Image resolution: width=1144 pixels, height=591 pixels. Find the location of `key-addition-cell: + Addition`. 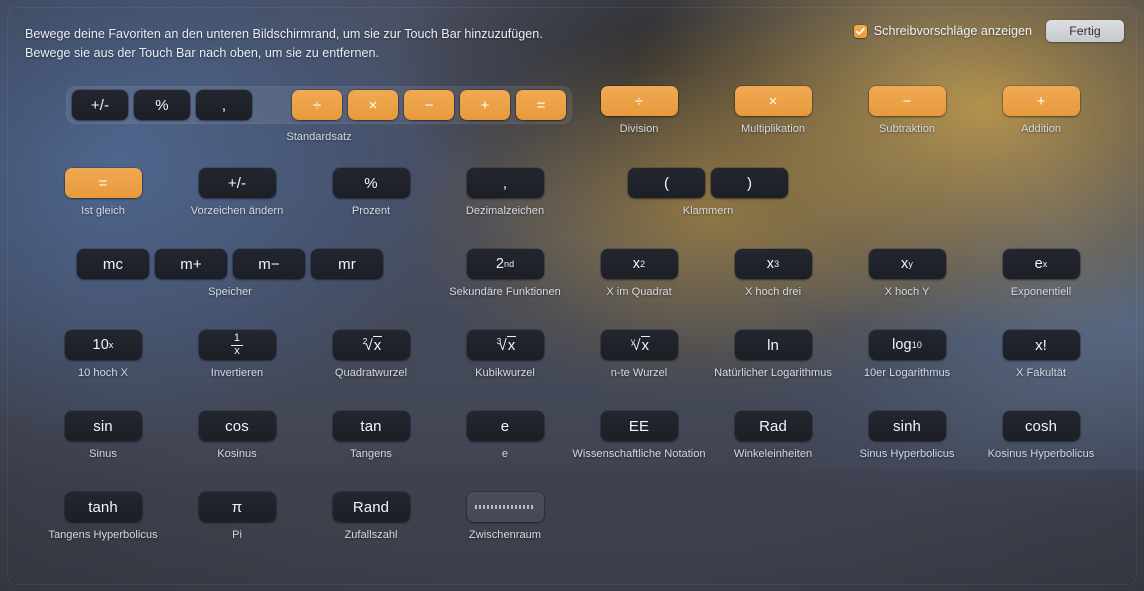

key-addition-cell: + Addition is located at coordinates (1041, 110).